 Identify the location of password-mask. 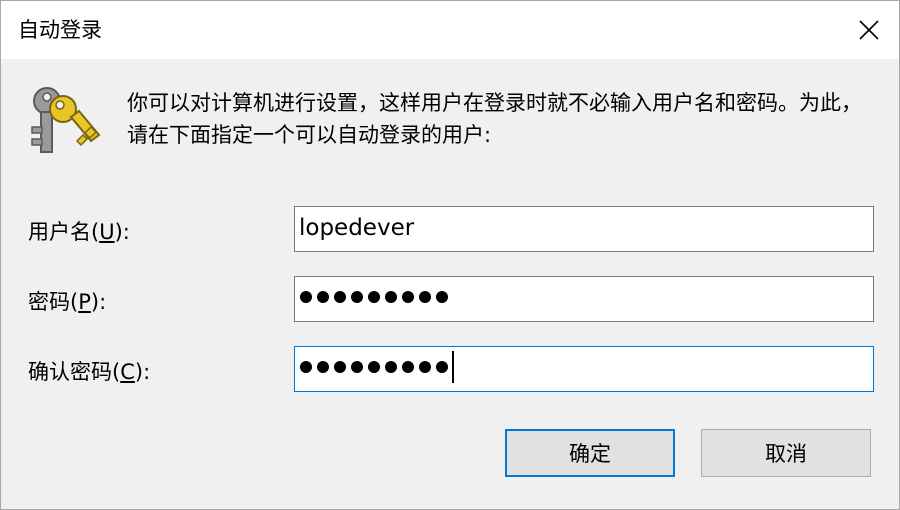
(374, 297).